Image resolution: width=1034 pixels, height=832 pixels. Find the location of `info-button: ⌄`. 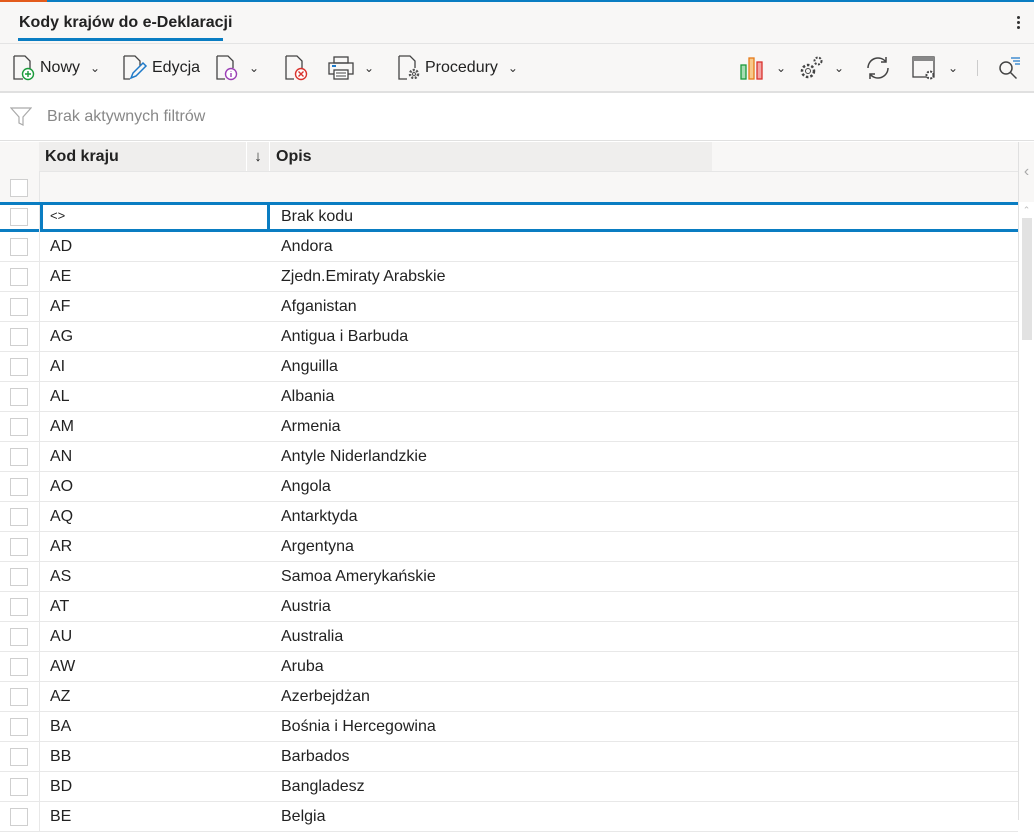

info-button: ⌄ is located at coordinates (237, 67).